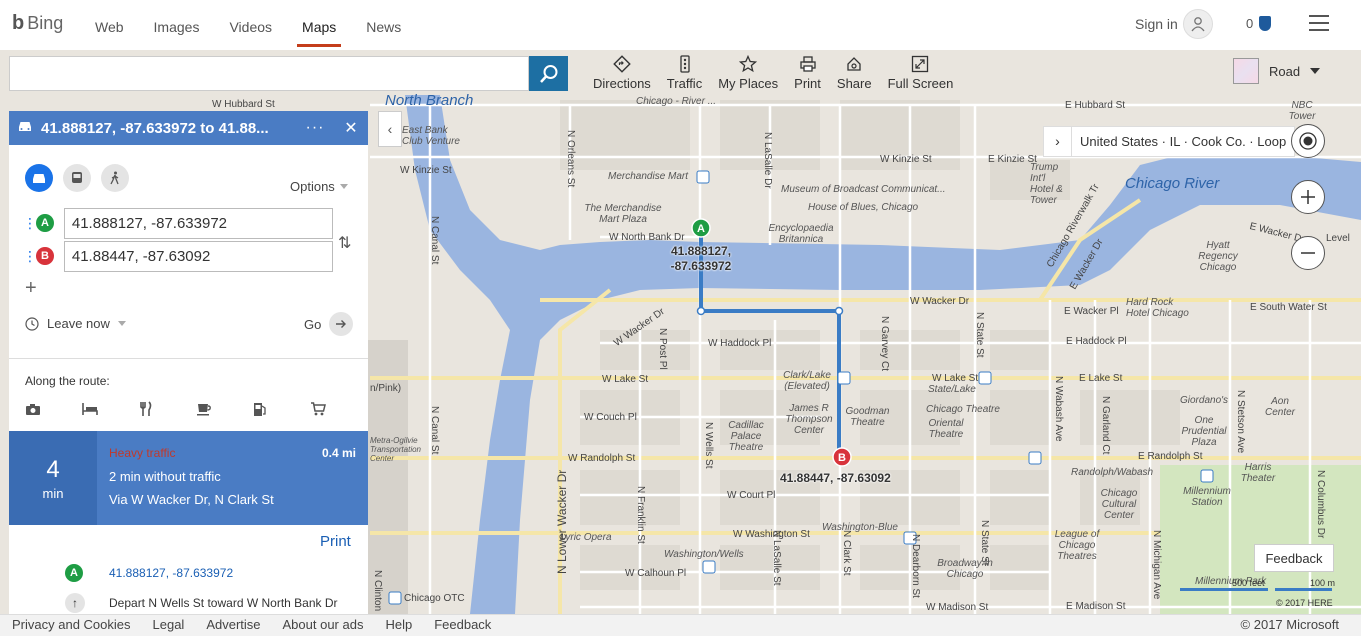 The height and width of the screenshot is (636, 1361). Describe the element at coordinates (979, 335) in the screenshot. I see `street-n-state: N State St` at that location.